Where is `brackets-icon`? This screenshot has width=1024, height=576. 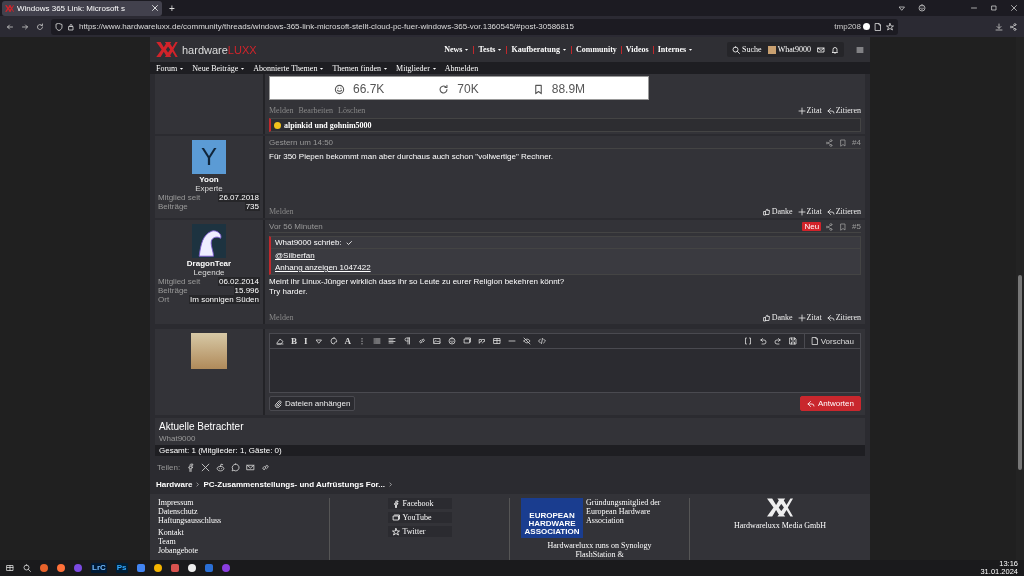
brackets-icon is located at coordinates (747, 341).